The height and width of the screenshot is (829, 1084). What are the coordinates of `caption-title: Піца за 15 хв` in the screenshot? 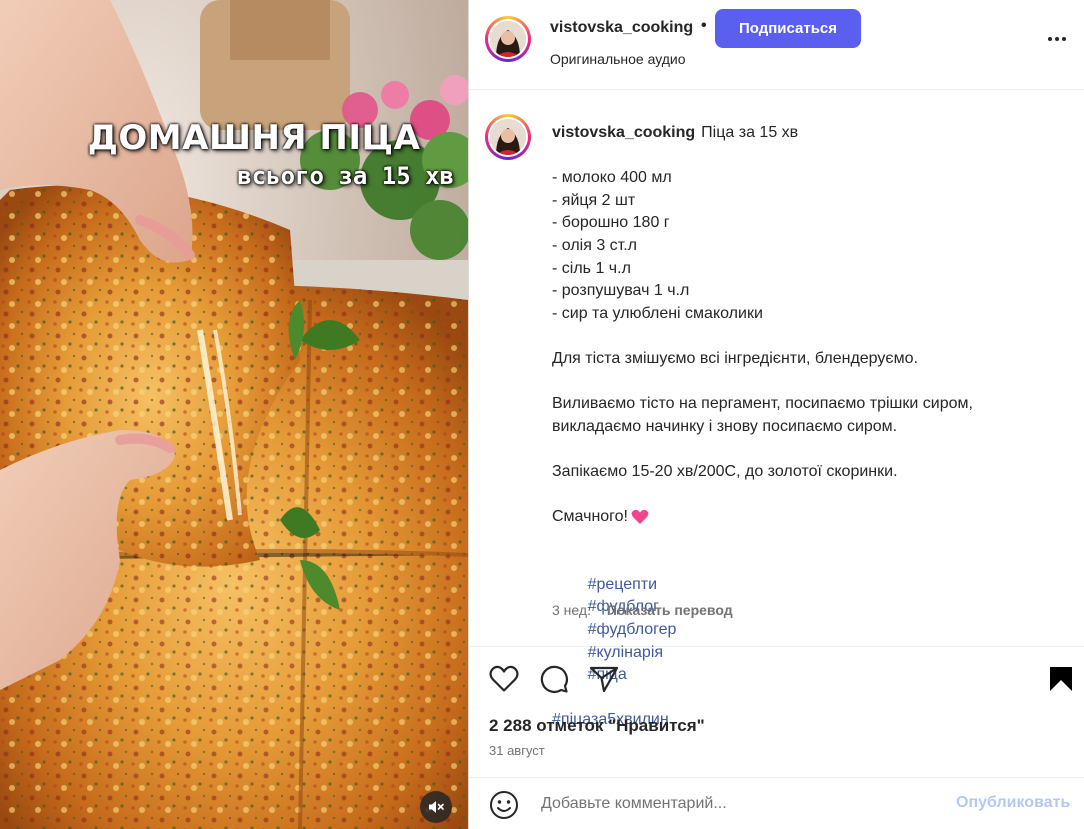 It's located at (750, 132).